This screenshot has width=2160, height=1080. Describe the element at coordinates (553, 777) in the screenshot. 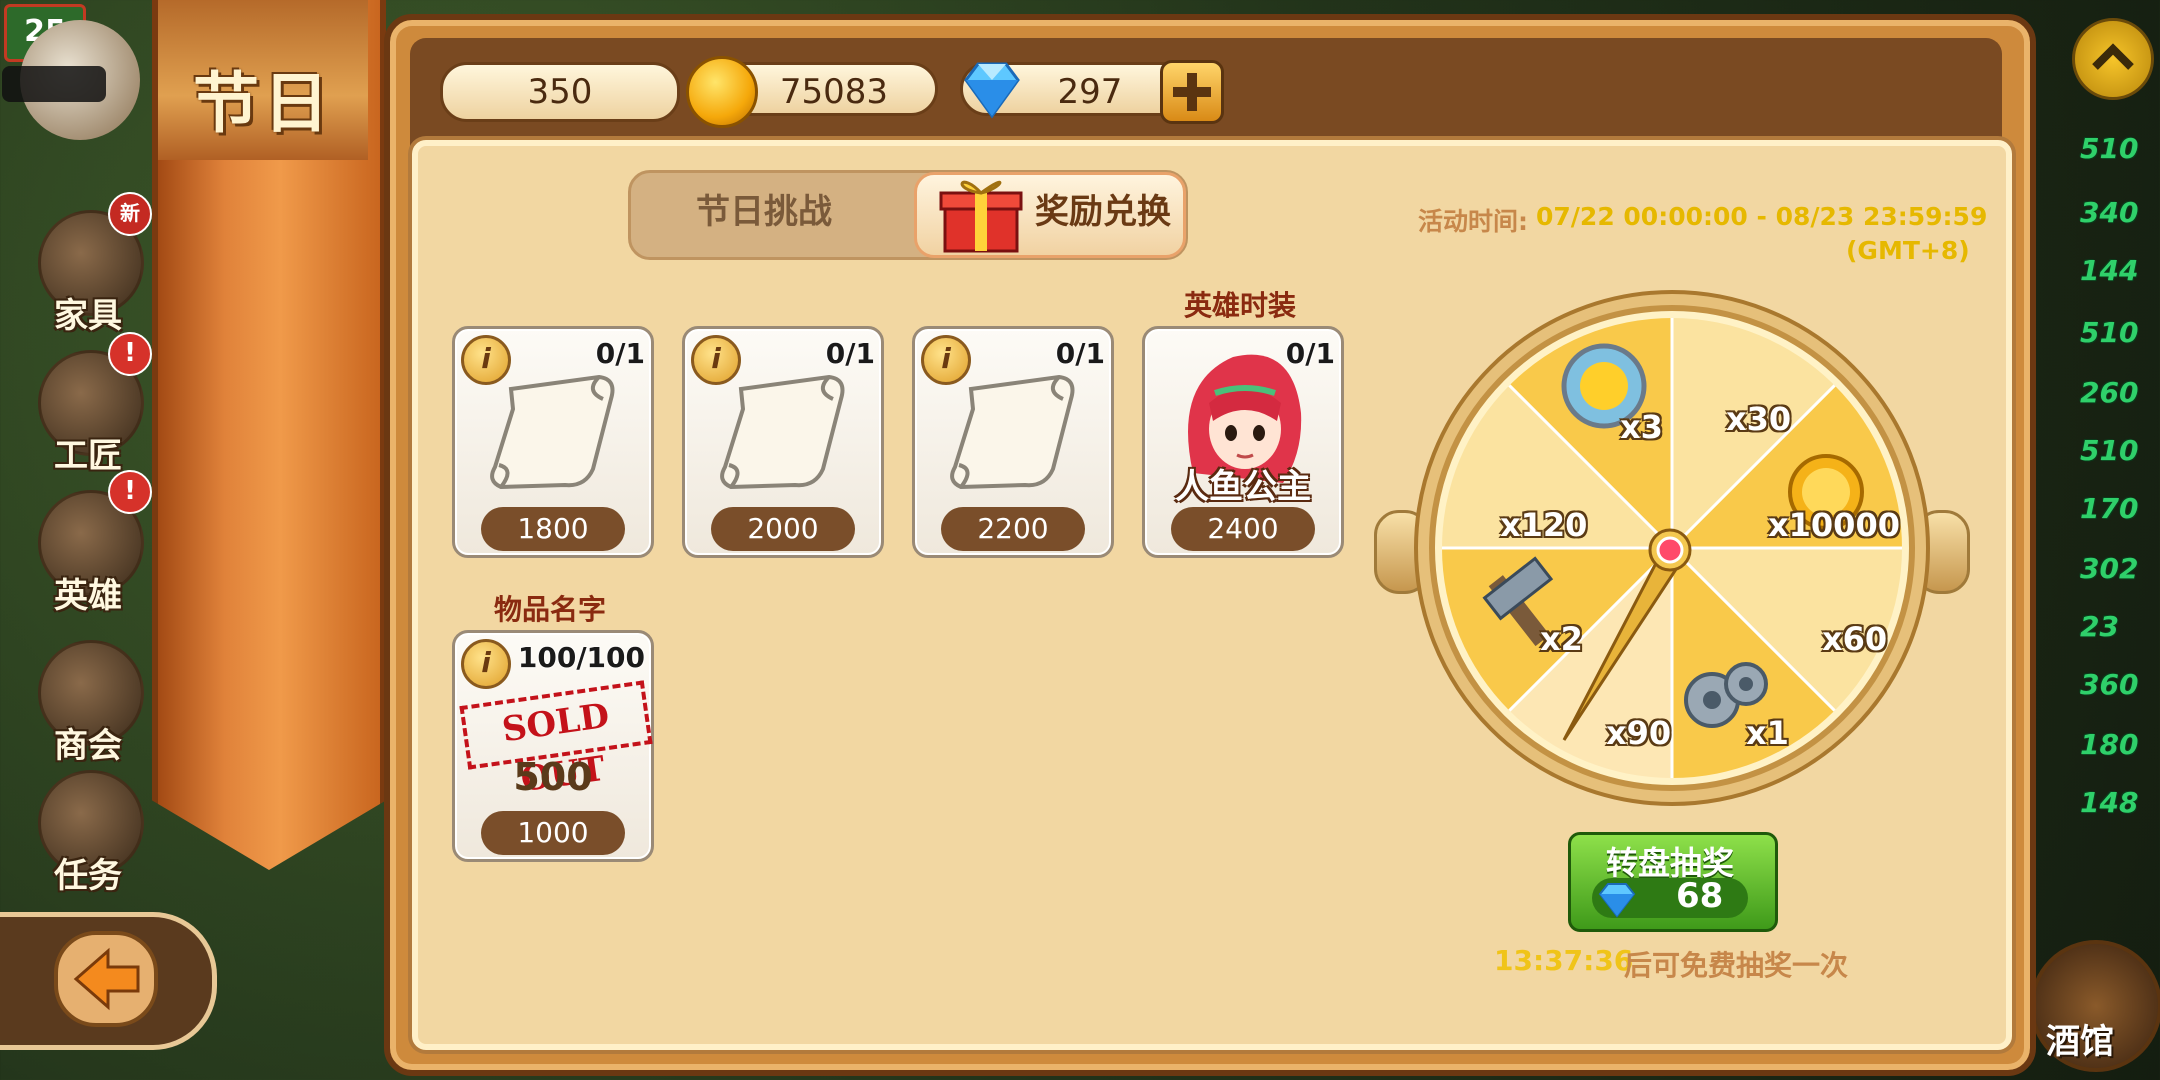

I see `item-amount: 500` at that location.